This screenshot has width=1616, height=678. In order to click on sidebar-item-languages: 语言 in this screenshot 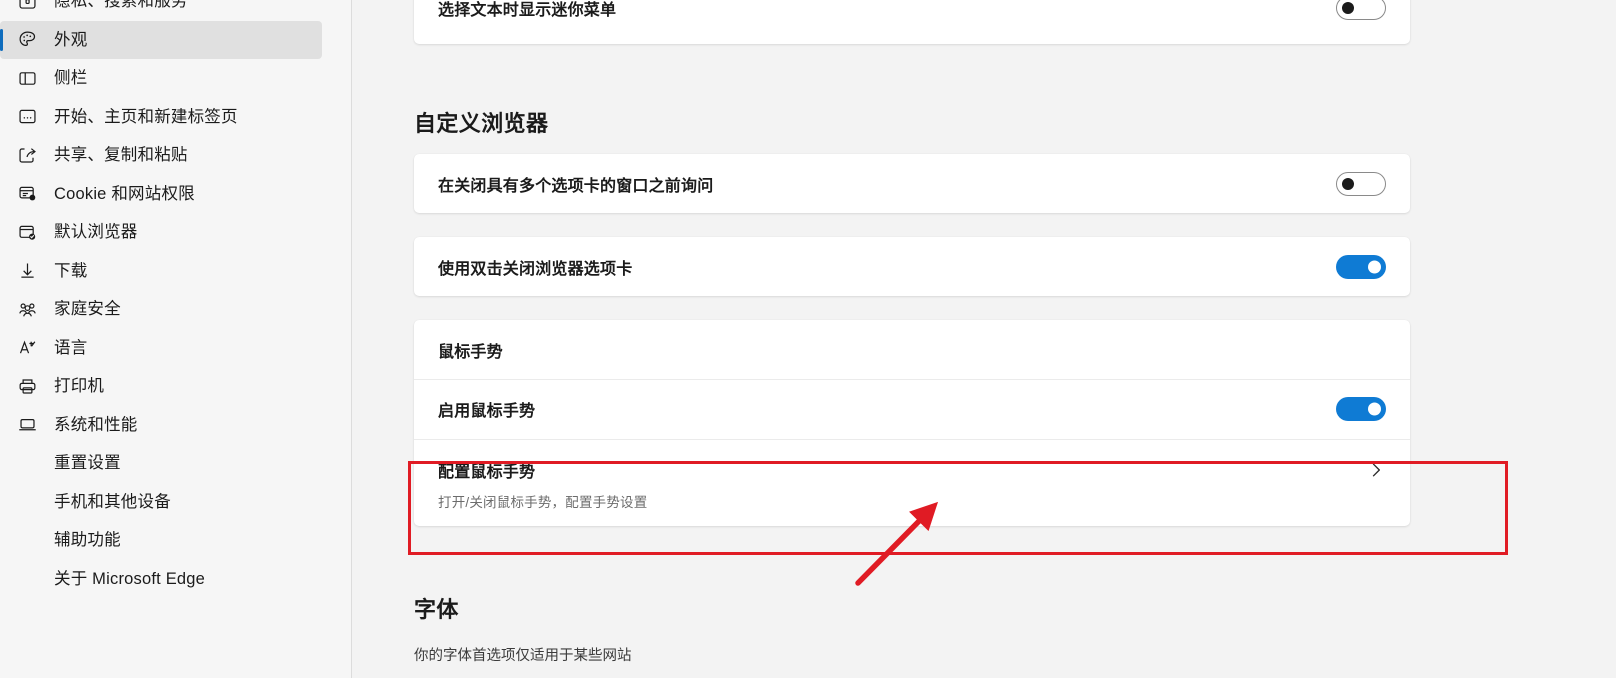, I will do `click(161, 348)`.